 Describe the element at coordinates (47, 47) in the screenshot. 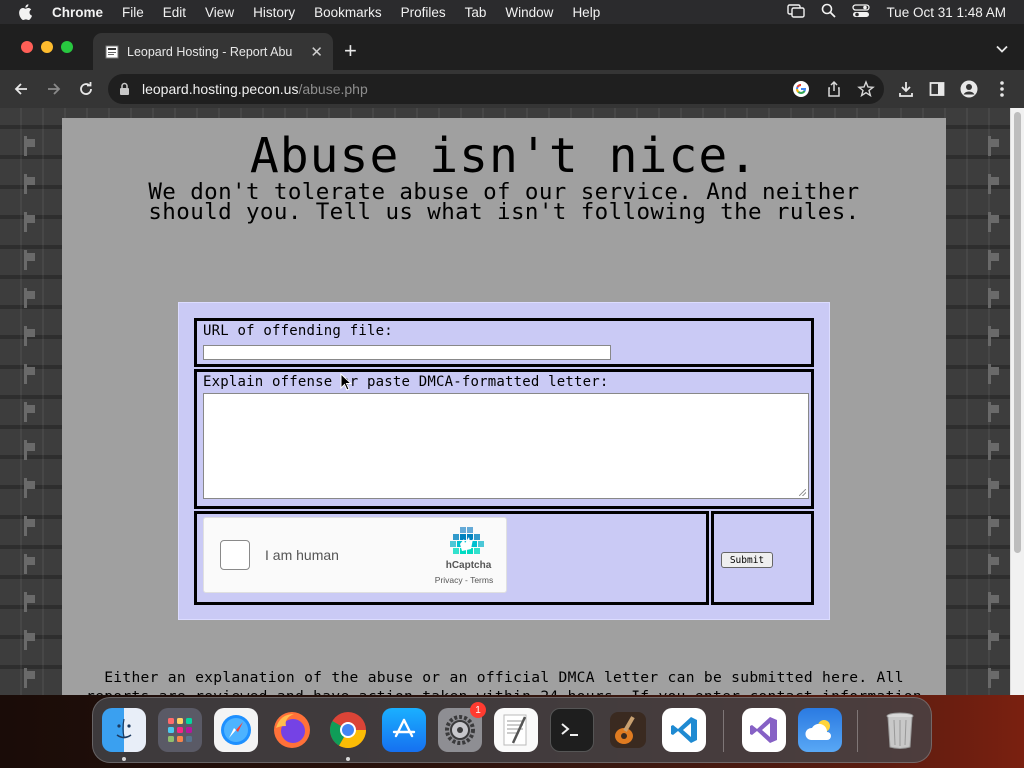

I see `window-minimize-button` at that location.